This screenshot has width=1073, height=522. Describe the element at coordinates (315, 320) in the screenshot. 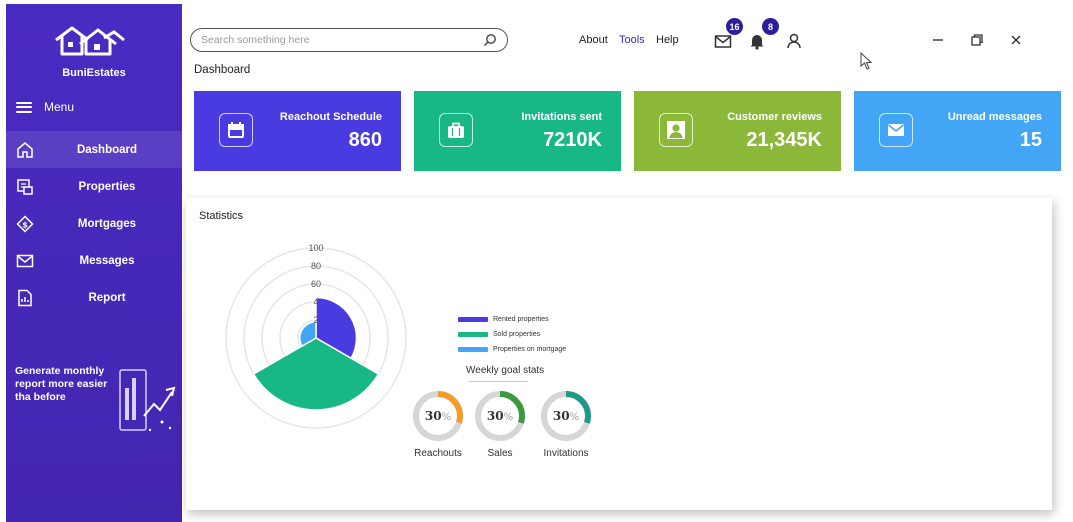

I see `radar-tick-label: 2` at that location.